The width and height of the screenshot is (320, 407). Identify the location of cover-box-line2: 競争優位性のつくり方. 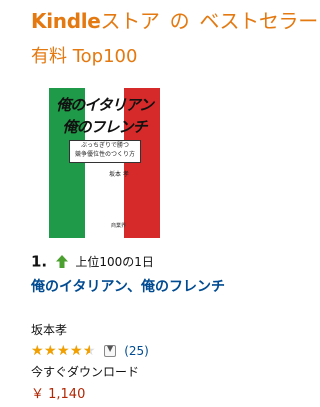
(104, 154).